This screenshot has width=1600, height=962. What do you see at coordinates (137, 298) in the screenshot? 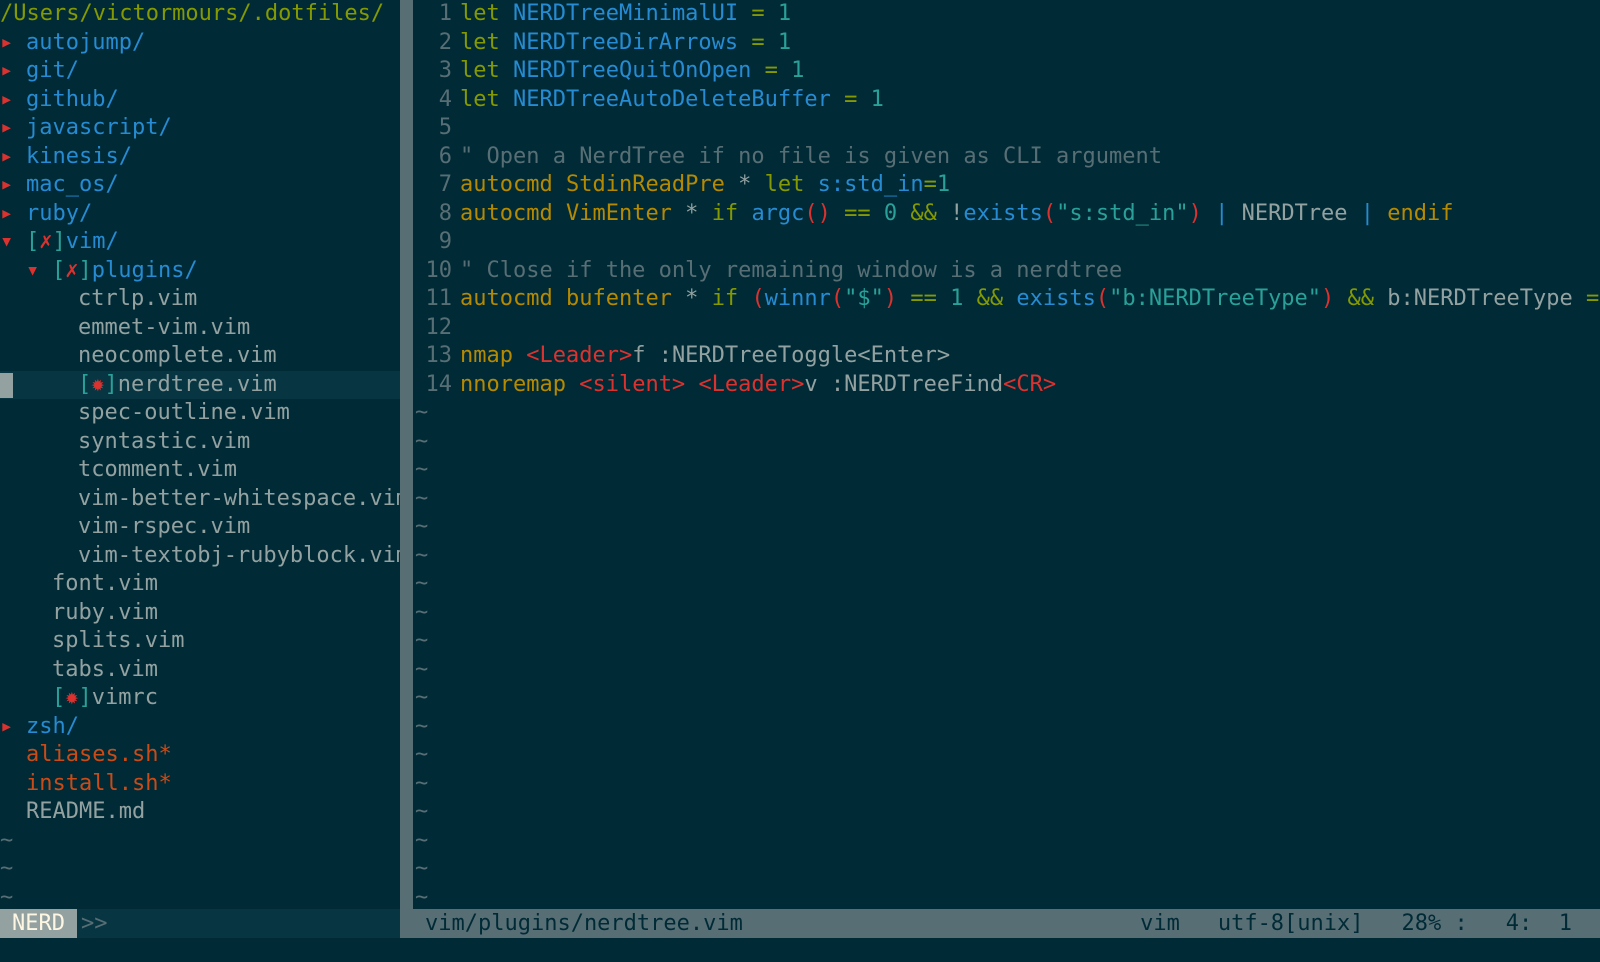
I see `tree-item-name: ctrlp.vim` at bounding box center [137, 298].